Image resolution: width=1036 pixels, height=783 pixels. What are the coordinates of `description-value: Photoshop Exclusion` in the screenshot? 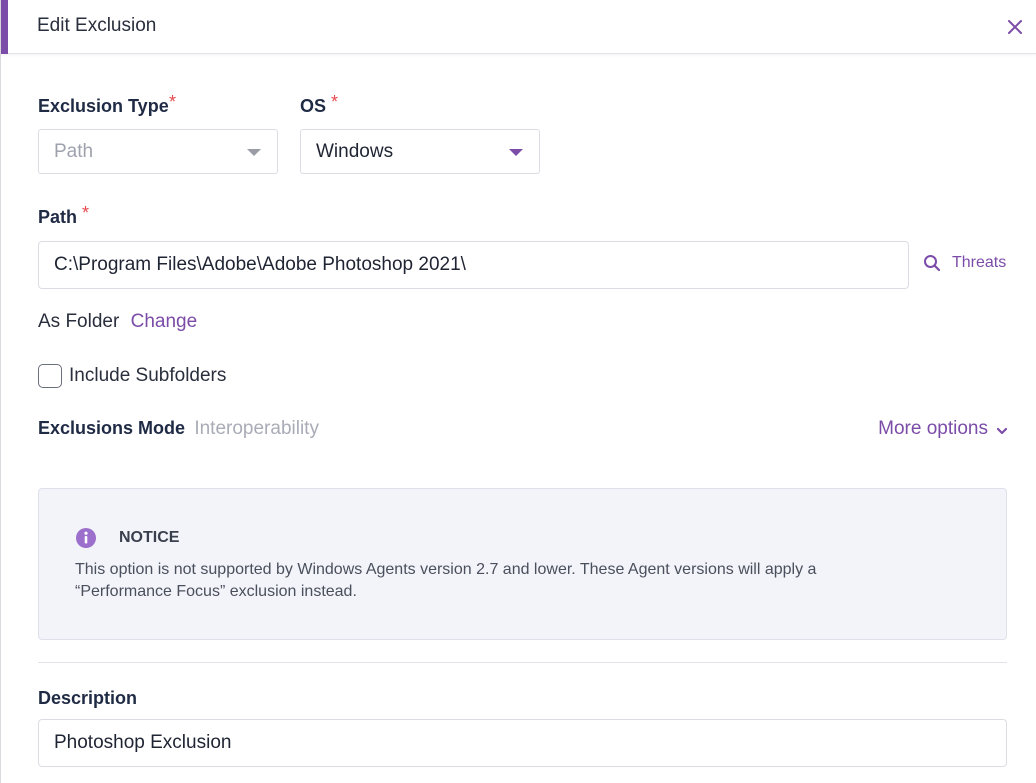 It's located at (143, 742).